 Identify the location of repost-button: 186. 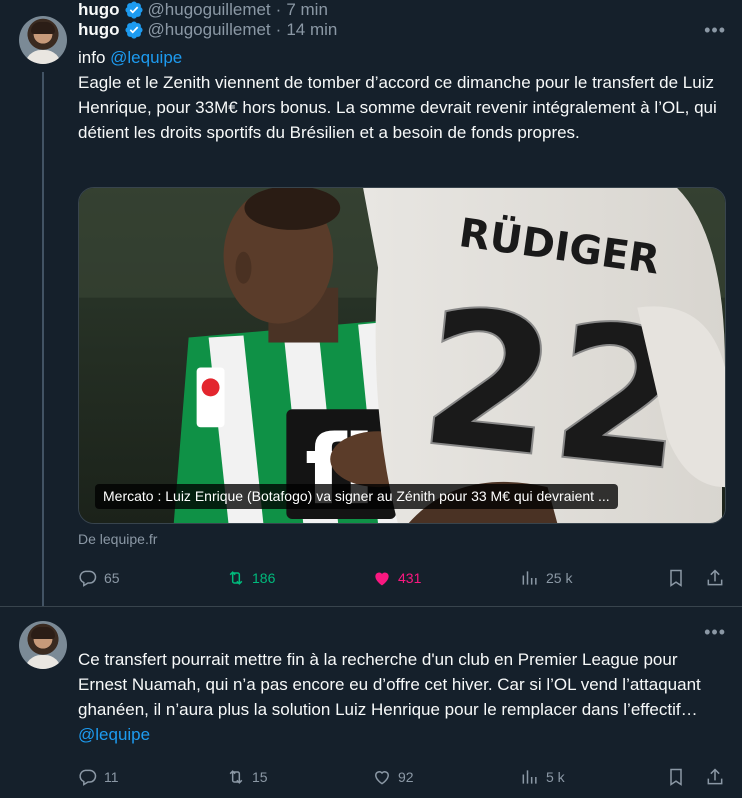
(250, 578).